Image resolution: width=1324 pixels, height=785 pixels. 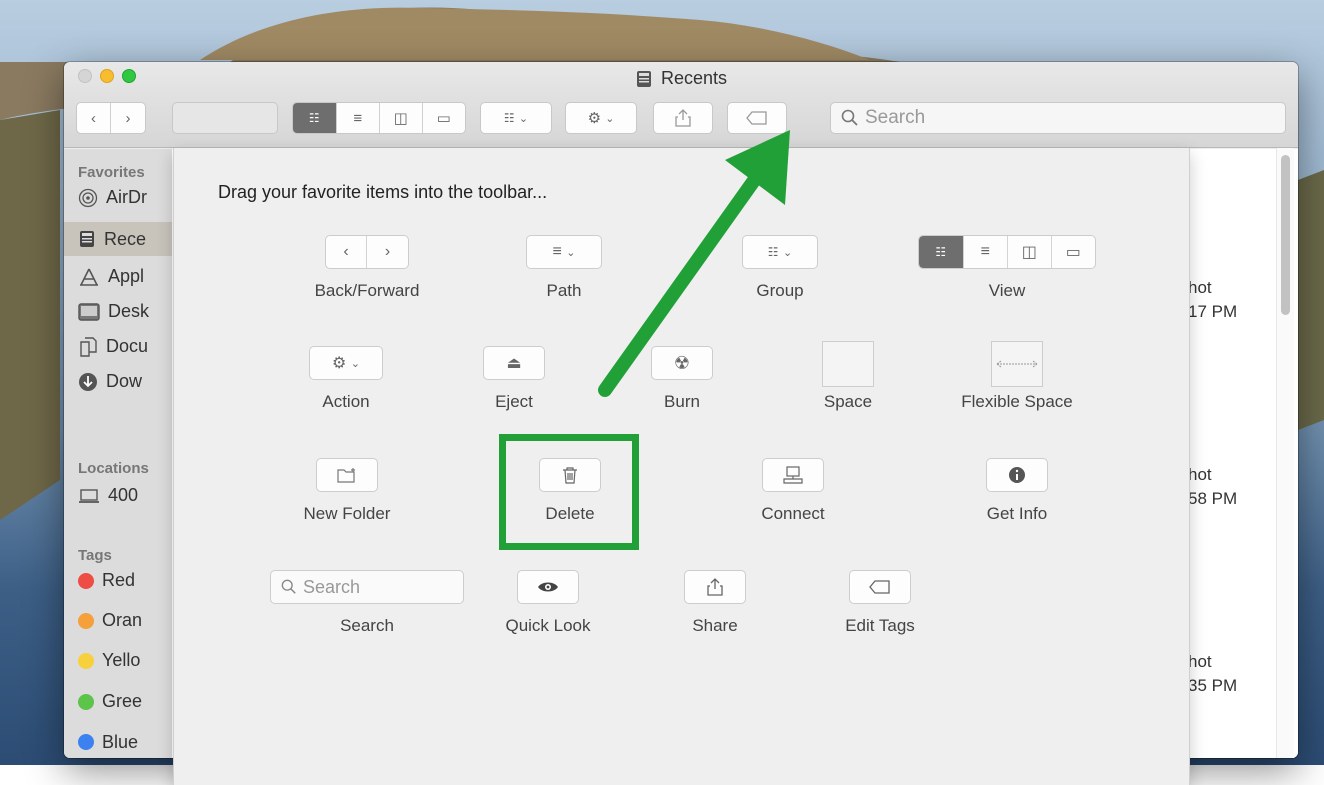 I want to click on gear-icon: ⚙, so click(x=594, y=118).